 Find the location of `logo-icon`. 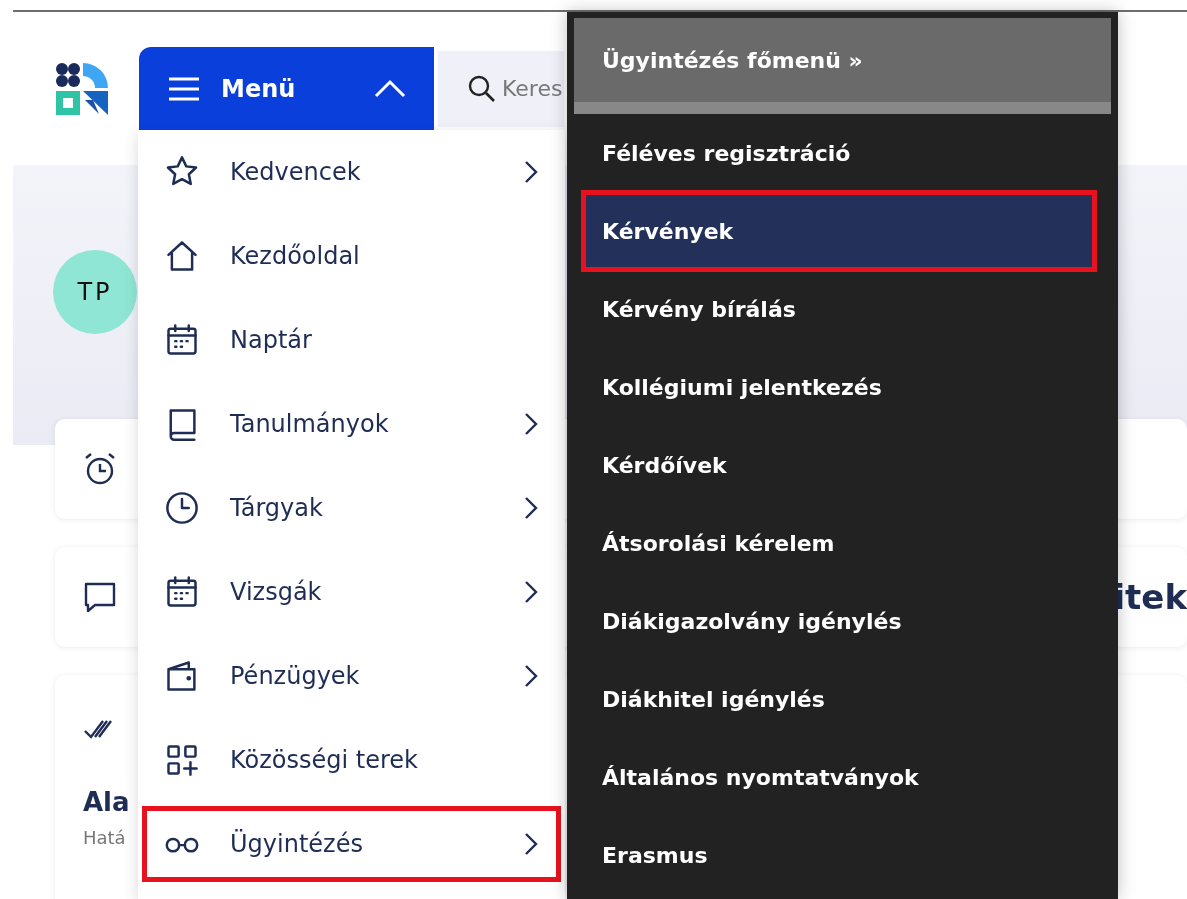

logo-icon is located at coordinates (82, 88).